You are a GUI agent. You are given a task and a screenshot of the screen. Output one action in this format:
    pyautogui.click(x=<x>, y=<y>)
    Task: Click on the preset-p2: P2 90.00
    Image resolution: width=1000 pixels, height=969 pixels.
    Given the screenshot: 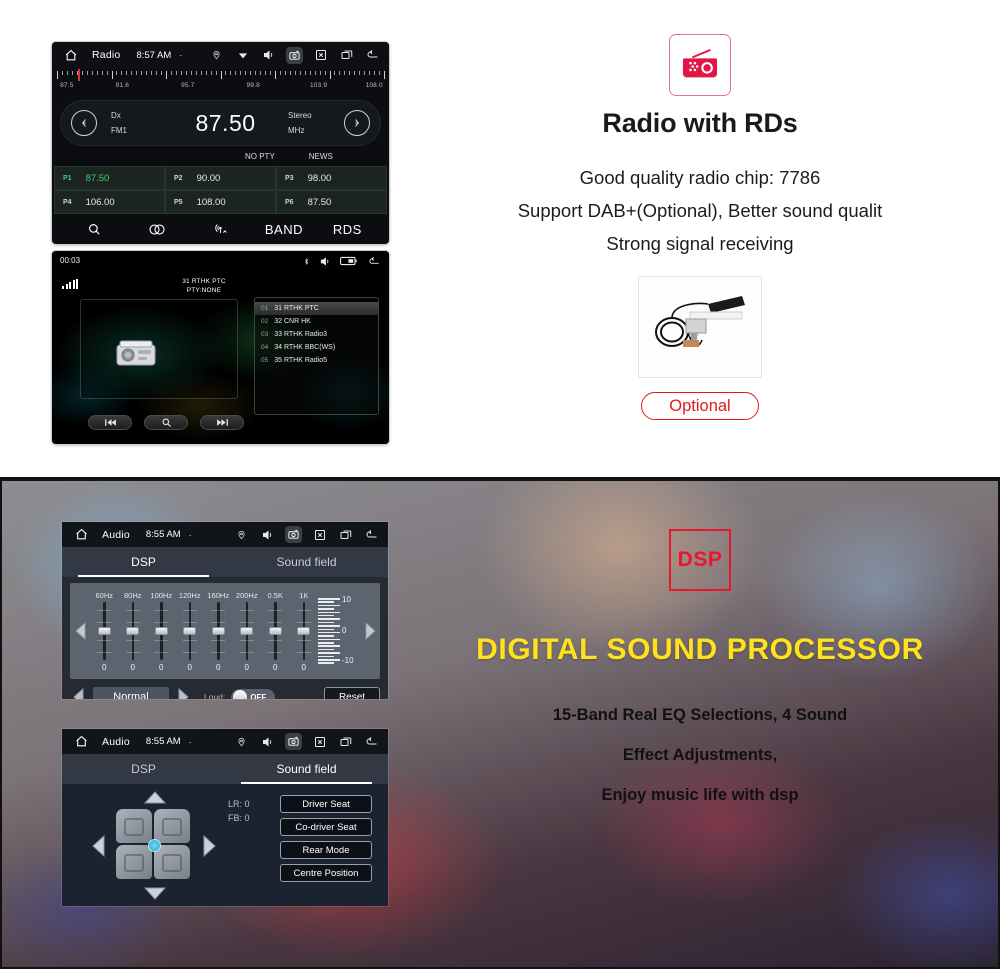 What is the action you would take?
    pyautogui.click(x=220, y=178)
    